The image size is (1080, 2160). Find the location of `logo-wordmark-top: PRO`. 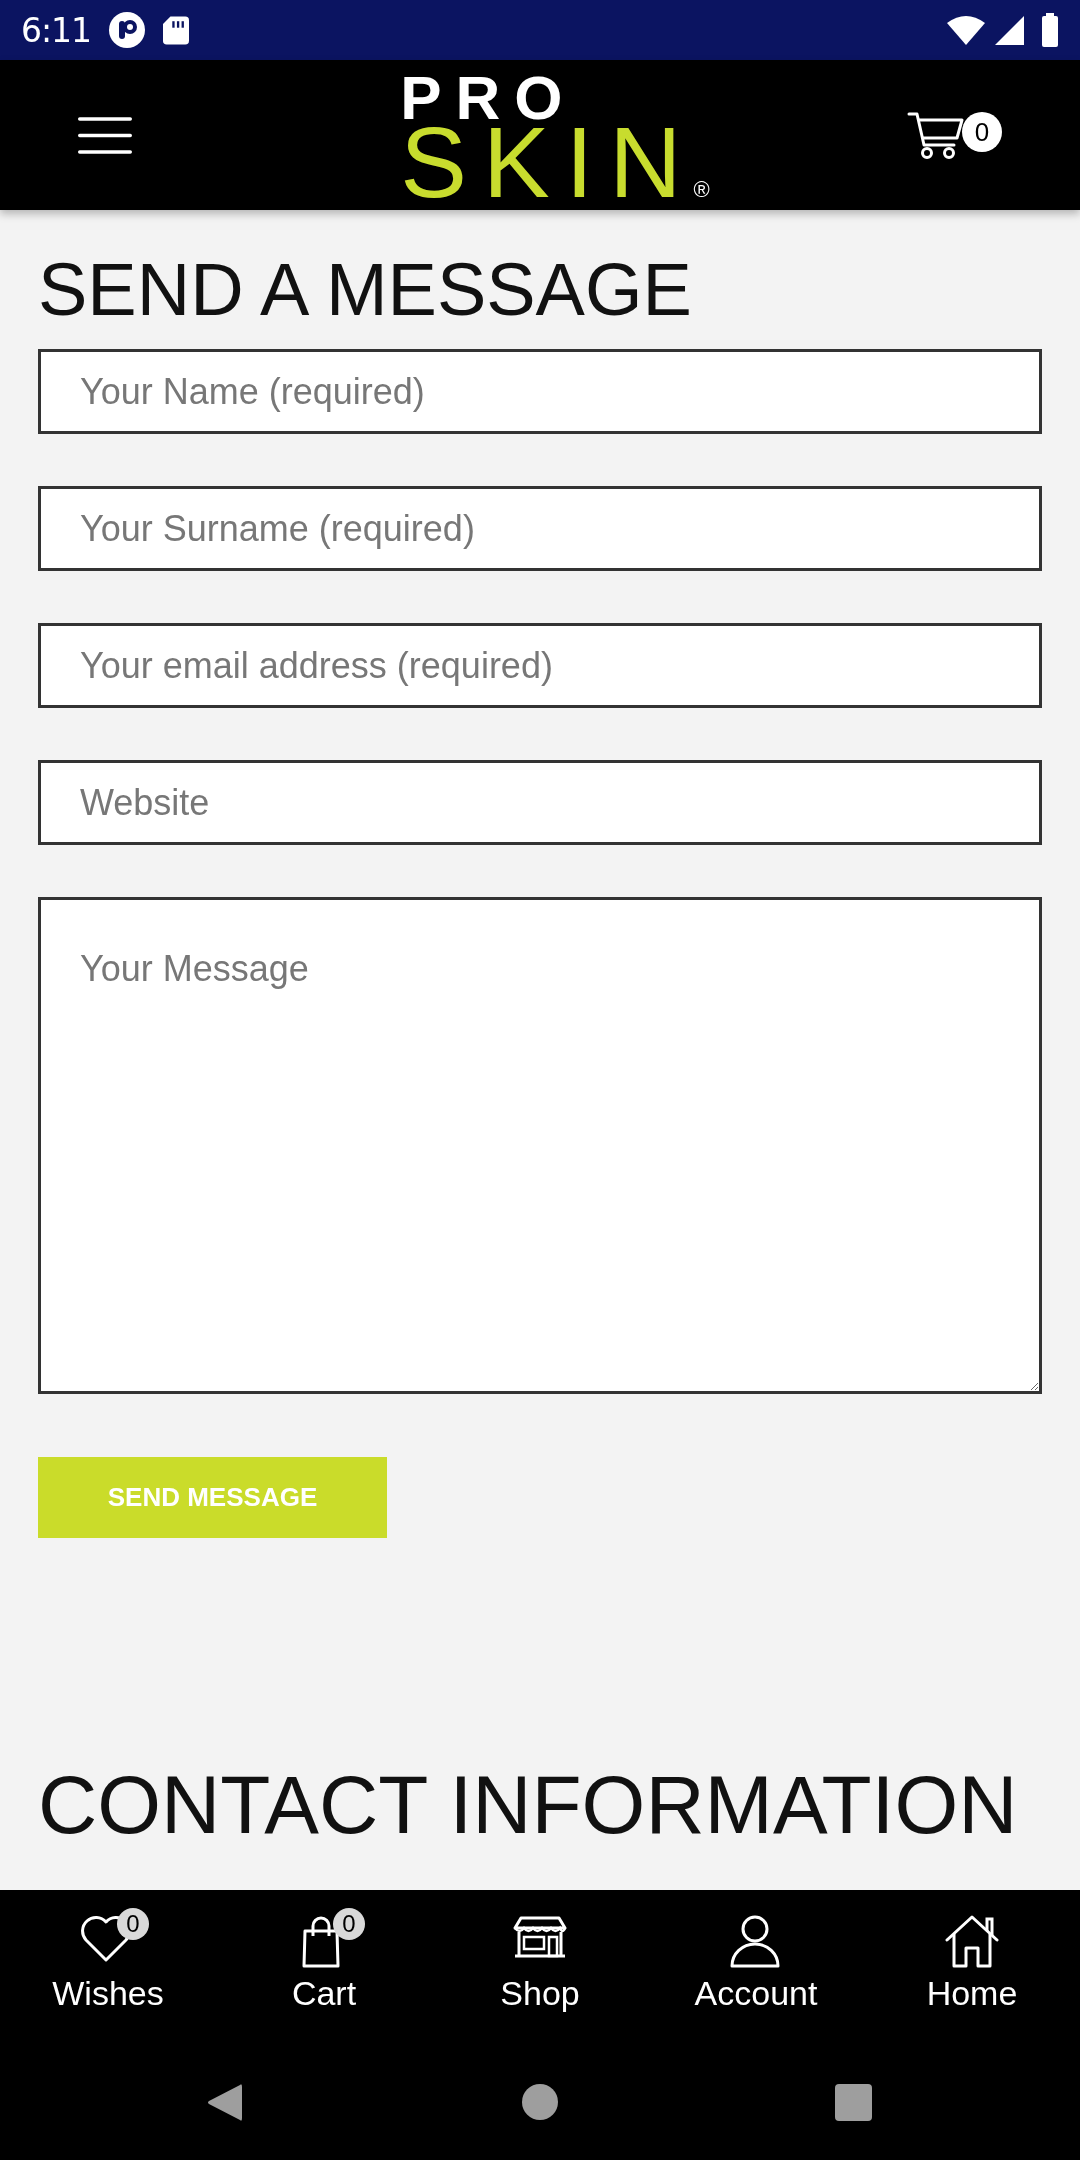

logo-wordmark-top: PRO is located at coordinates (488, 98).